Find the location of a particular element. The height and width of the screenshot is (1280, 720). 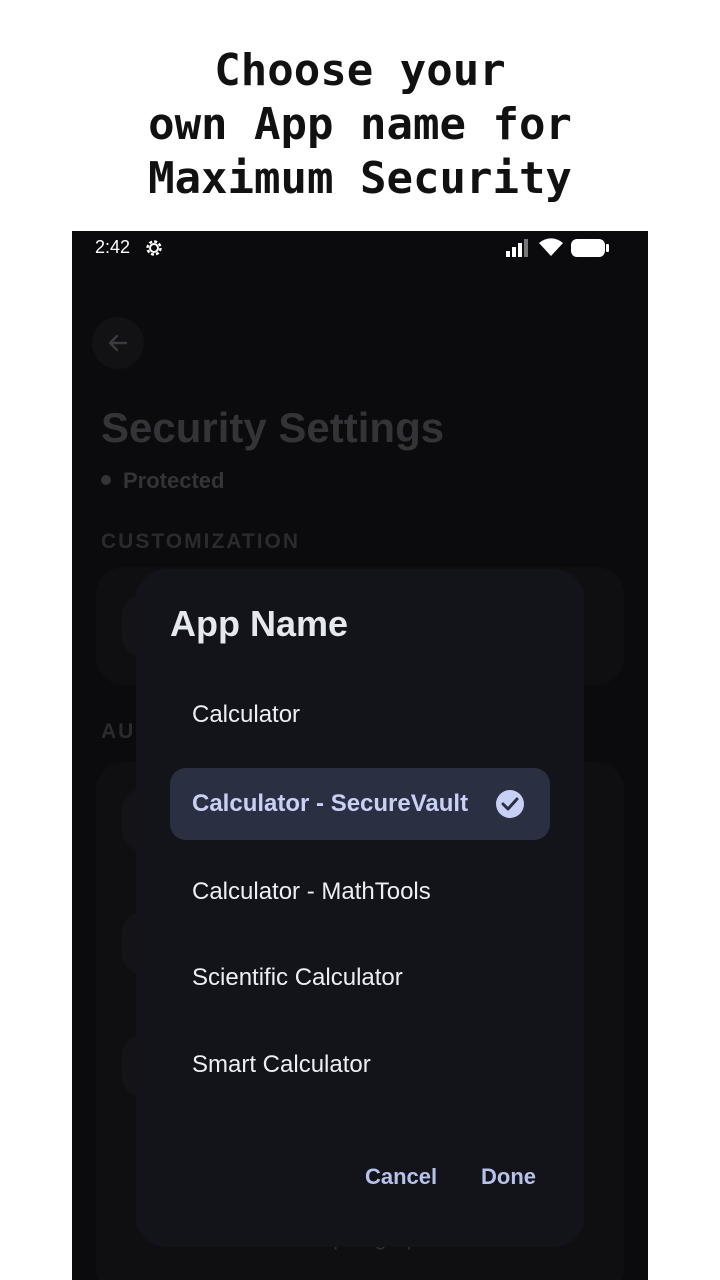

protection-status: Protected is located at coordinates (162, 481).